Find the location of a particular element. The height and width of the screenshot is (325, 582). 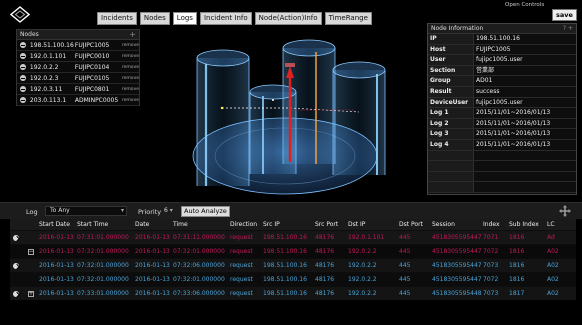

cell-start-time: 07:32:01.000000 is located at coordinates (103, 251).